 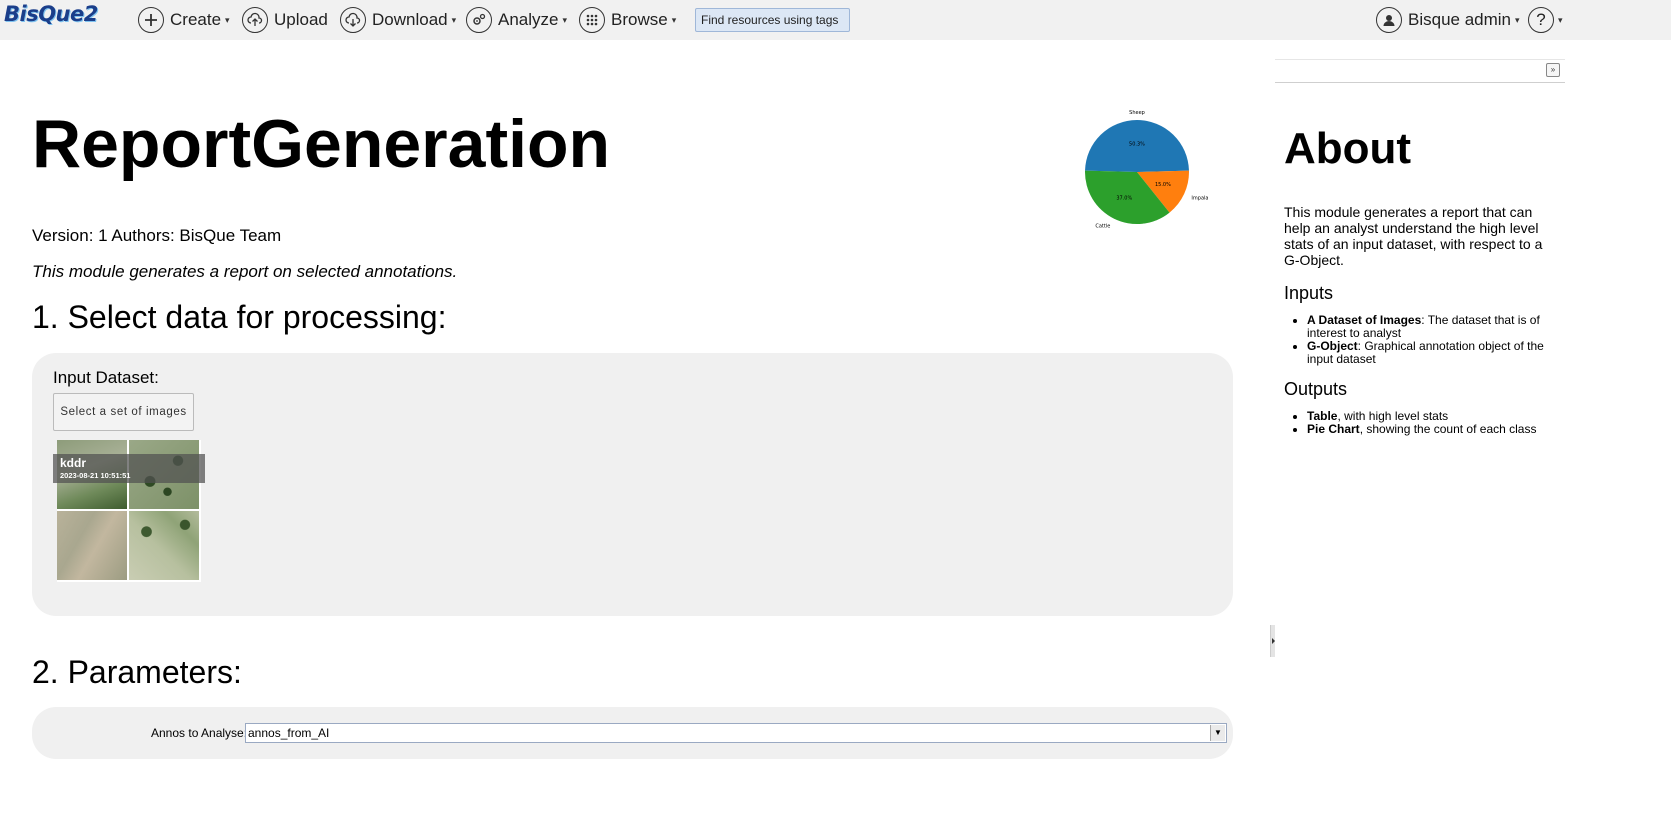 I want to click on pie-percent-label: 37.0%, so click(x=1124, y=199).